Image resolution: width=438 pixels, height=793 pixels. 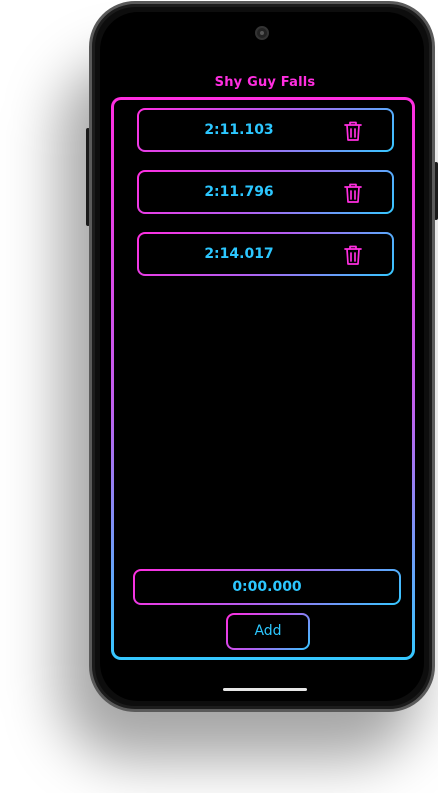 I want to click on add-button: Add, so click(x=268, y=631).